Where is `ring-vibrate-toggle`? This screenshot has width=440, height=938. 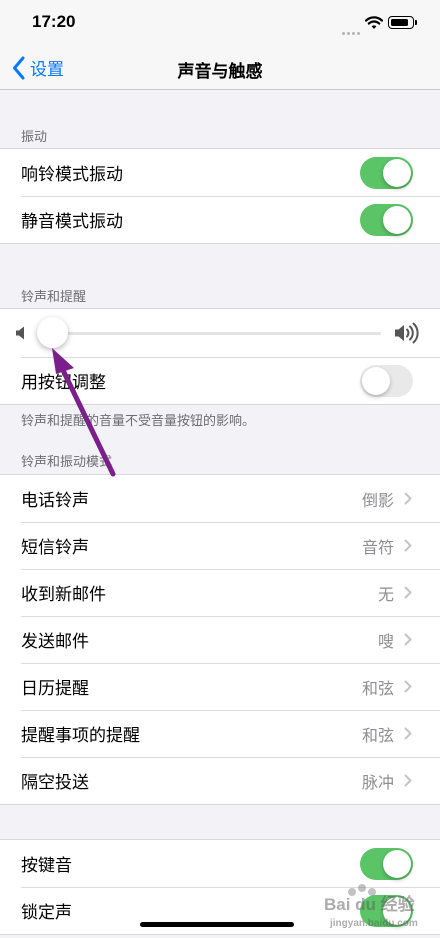 ring-vibrate-toggle is located at coordinates (386, 172).